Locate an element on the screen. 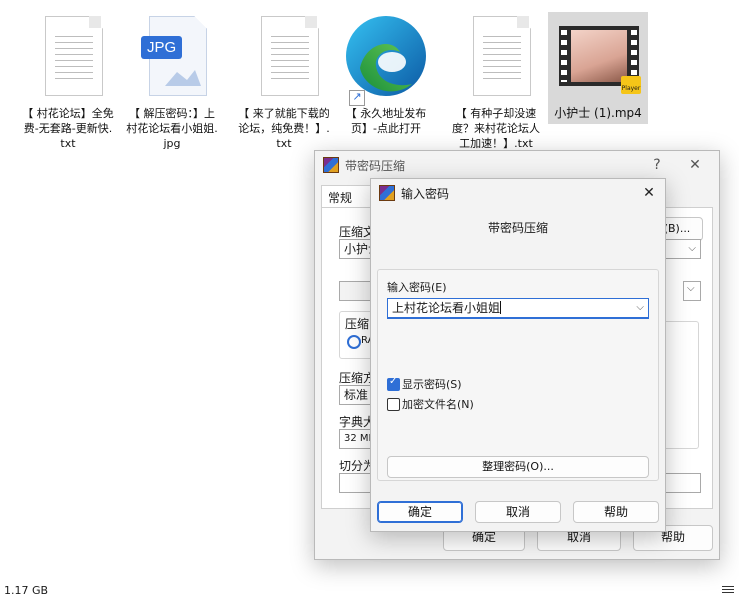 The width and height of the screenshot is (739, 600). show-password-checkbox is located at coordinates (393, 383).